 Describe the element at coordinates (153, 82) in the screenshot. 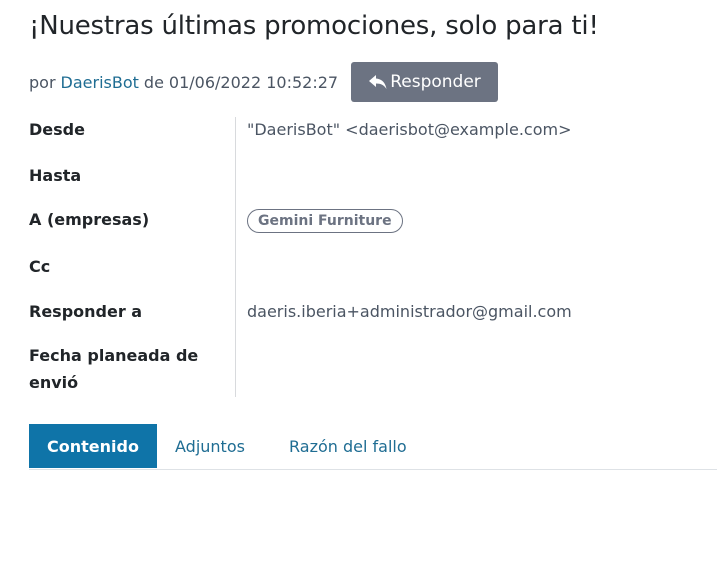

I see `date-prefix: de` at that location.